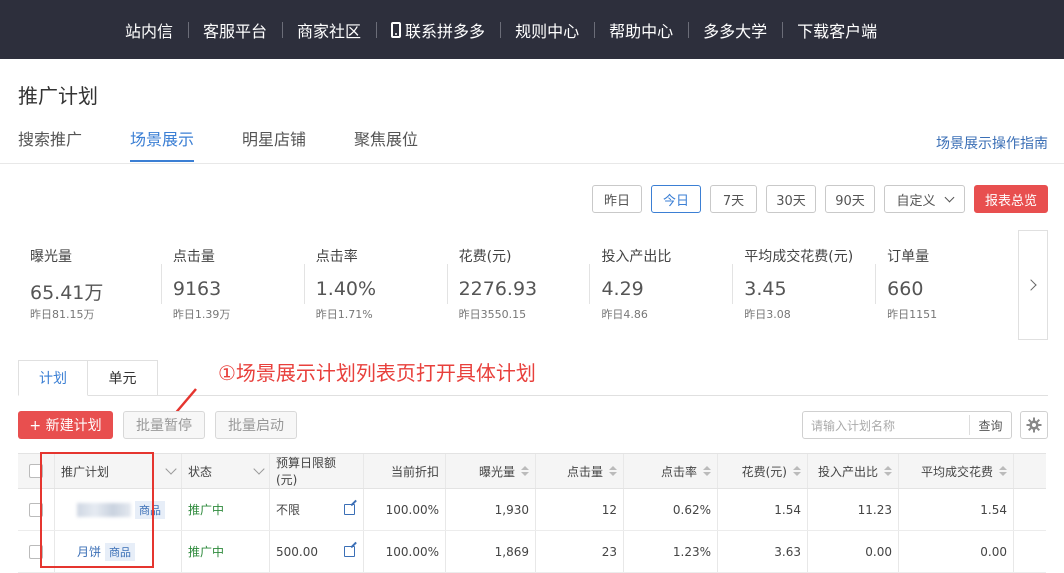 This screenshot has width=1064, height=573. What do you see at coordinates (1033, 285) in the screenshot?
I see `stats-next-button` at bounding box center [1033, 285].